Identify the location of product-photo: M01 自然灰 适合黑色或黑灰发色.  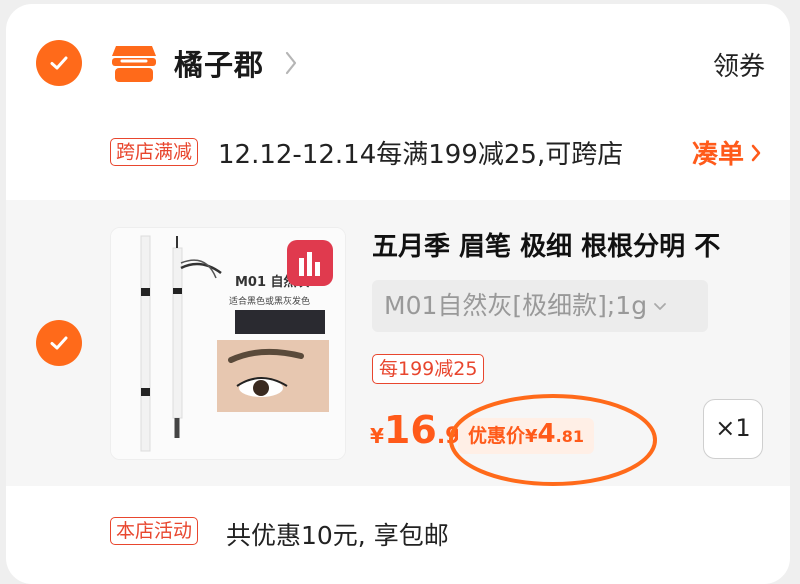
(228, 343).